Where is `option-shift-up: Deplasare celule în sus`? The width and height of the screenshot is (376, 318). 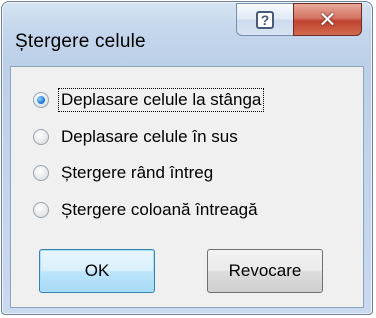
option-shift-up: Deplasare celule în sus is located at coordinates (136, 137).